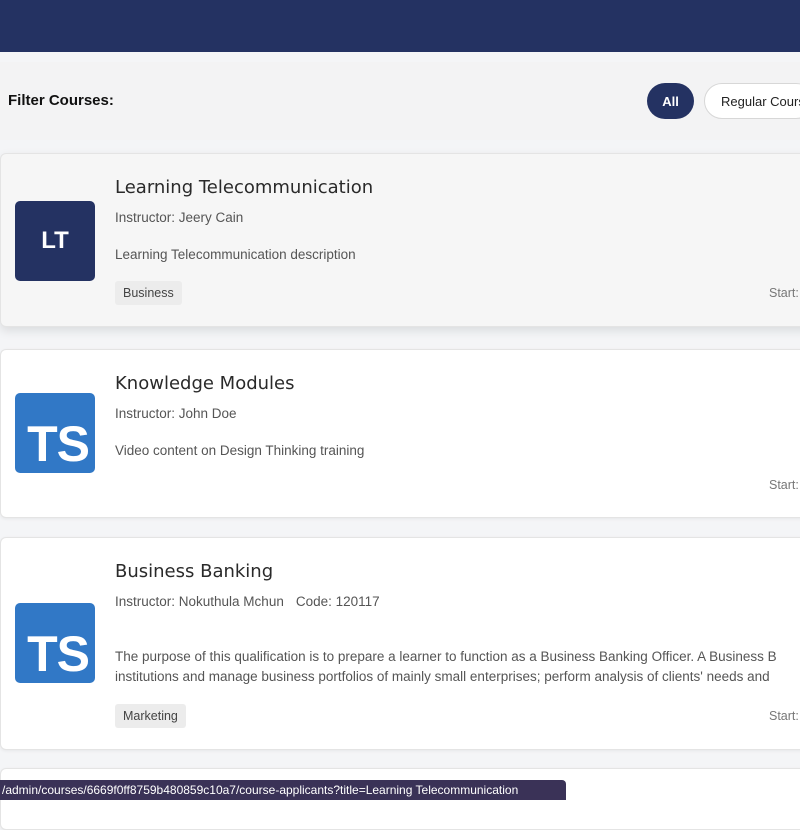 The width and height of the screenshot is (800, 830). I want to click on instructor-text: Instructor: Nokuthula Mchun, so click(199, 601).